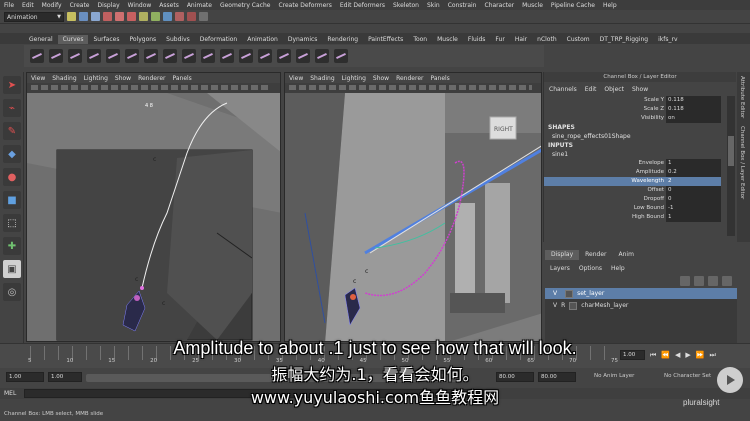  What do you see at coordinates (591, 89) in the screenshot?
I see `channel-menu-edit: Edit` at bounding box center [591, 89].